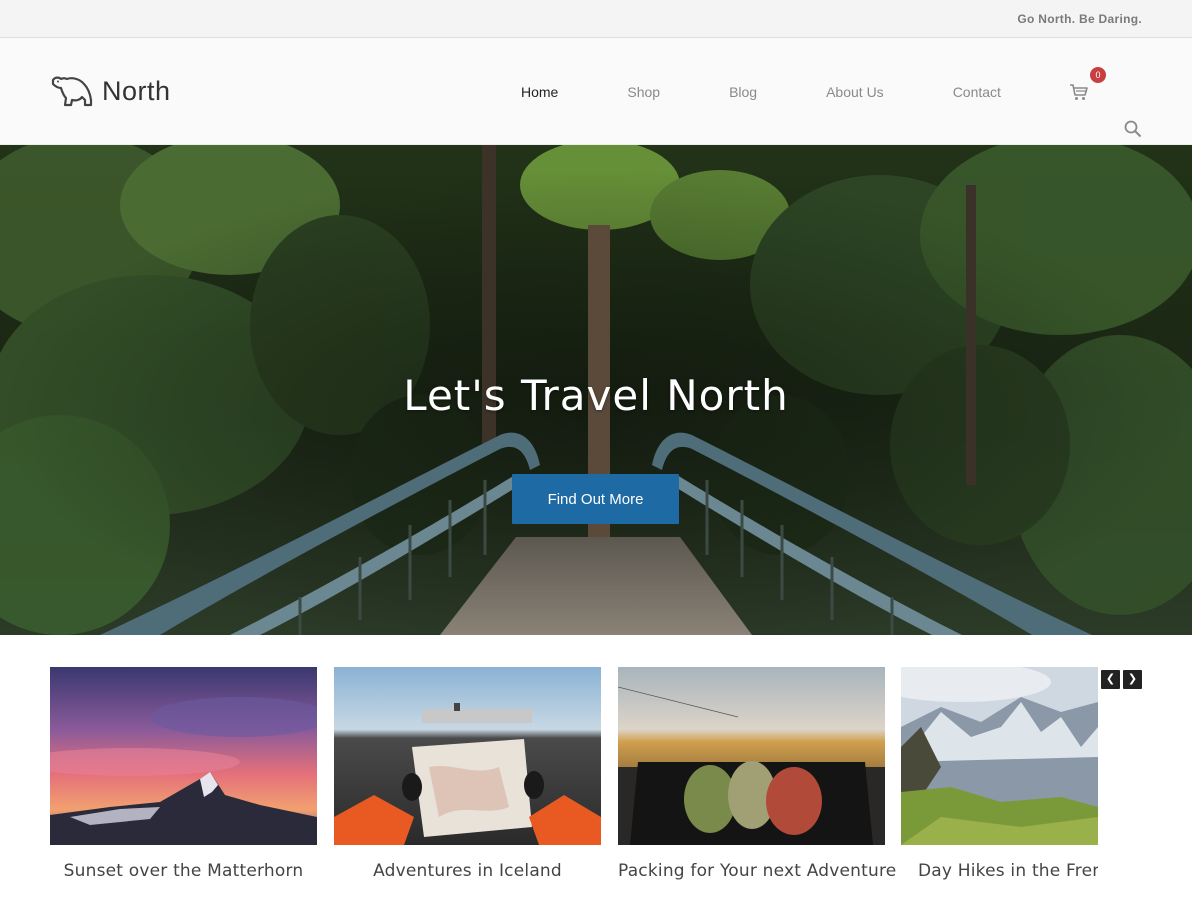  Describe the element at coordinates (539, 92) in the screenshot. I see `nav-home: Home` at that location.